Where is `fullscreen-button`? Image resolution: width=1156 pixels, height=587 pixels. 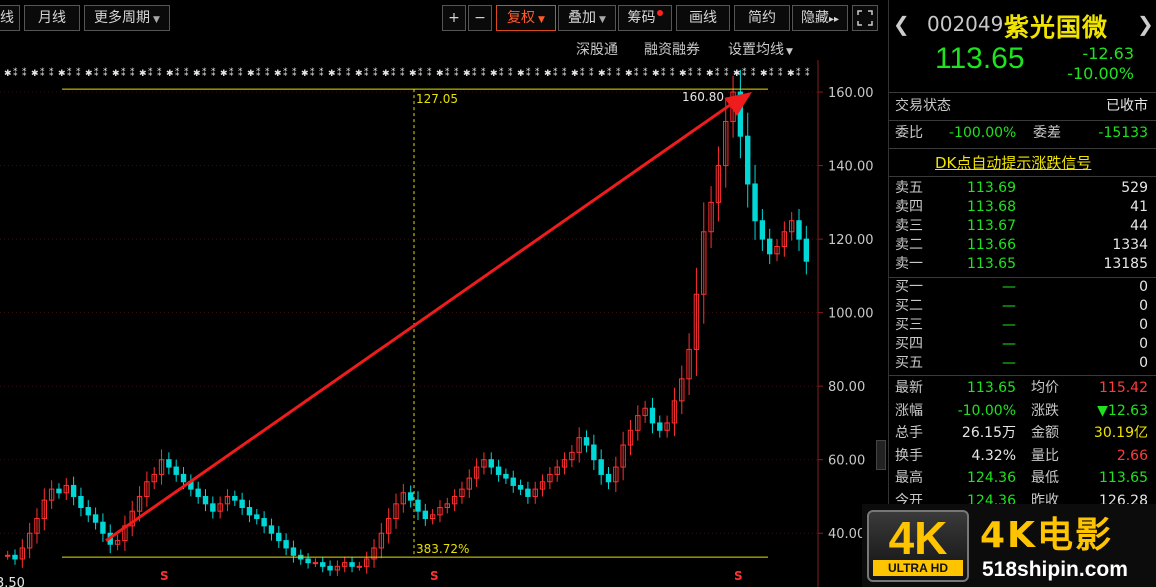 fullscreen-button is located at coordinates (865, 18).